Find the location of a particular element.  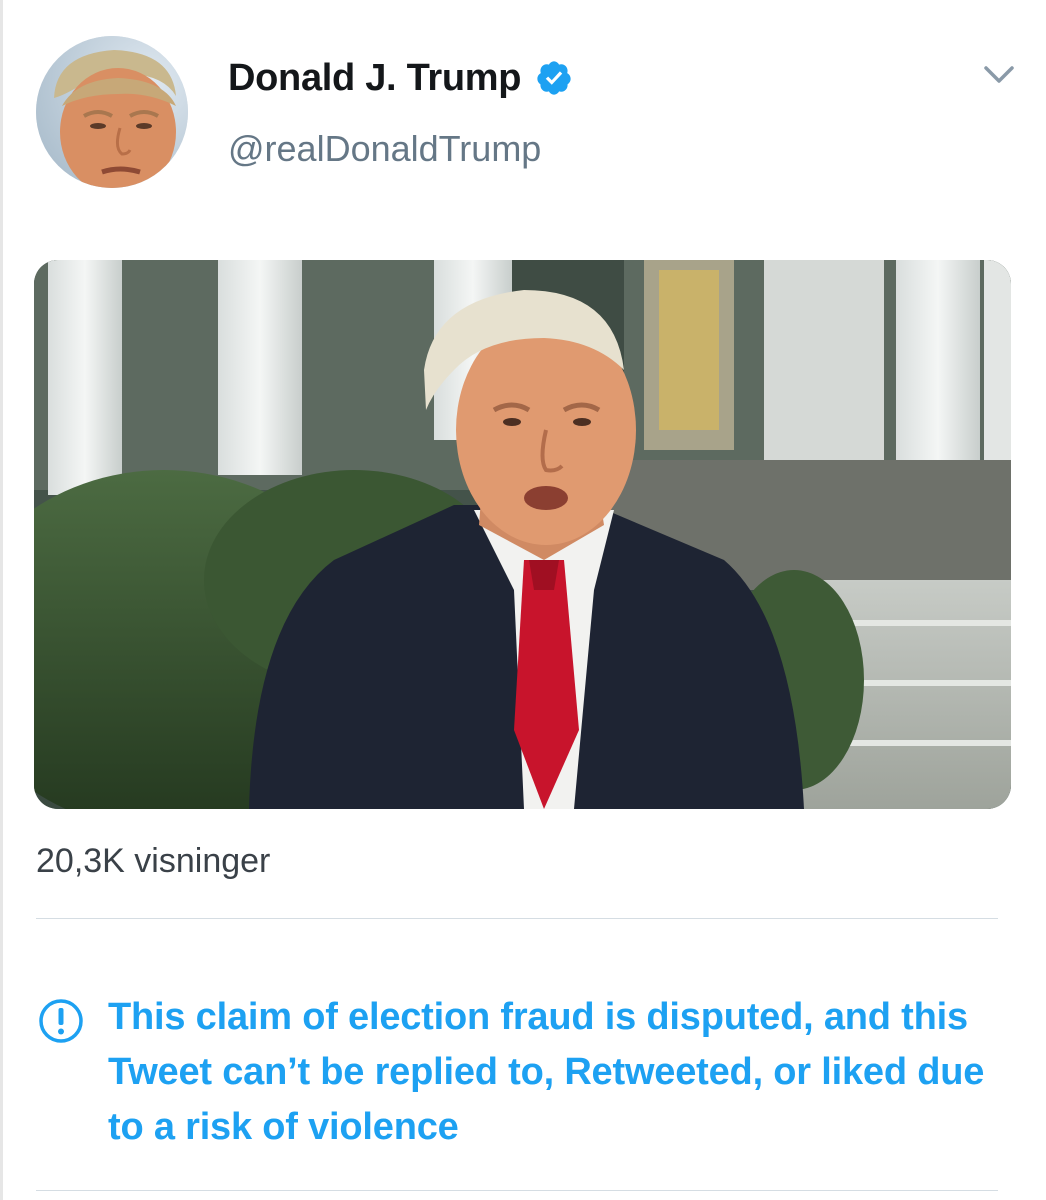

avatar-image is located at coordinates (112, 112).